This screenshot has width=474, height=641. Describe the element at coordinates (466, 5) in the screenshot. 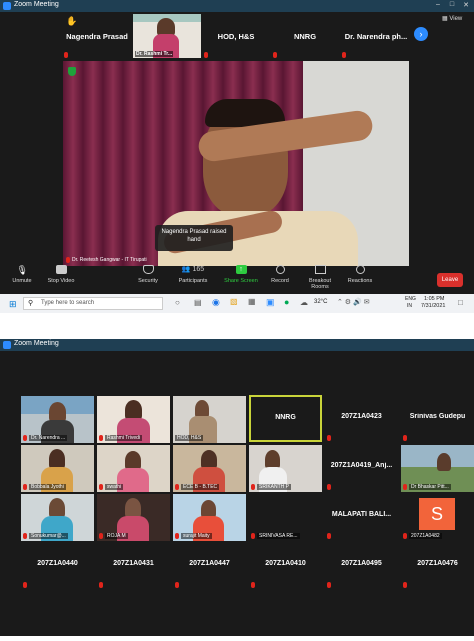

I see `close-button: ✕` at that location.